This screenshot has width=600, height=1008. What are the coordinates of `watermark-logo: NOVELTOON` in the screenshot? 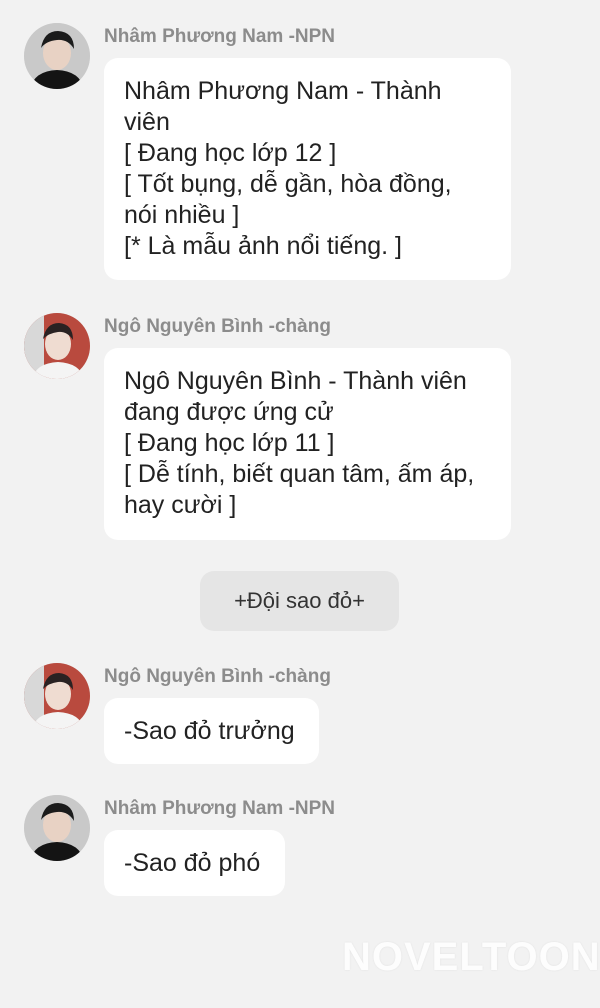 It's located at (471, 957).